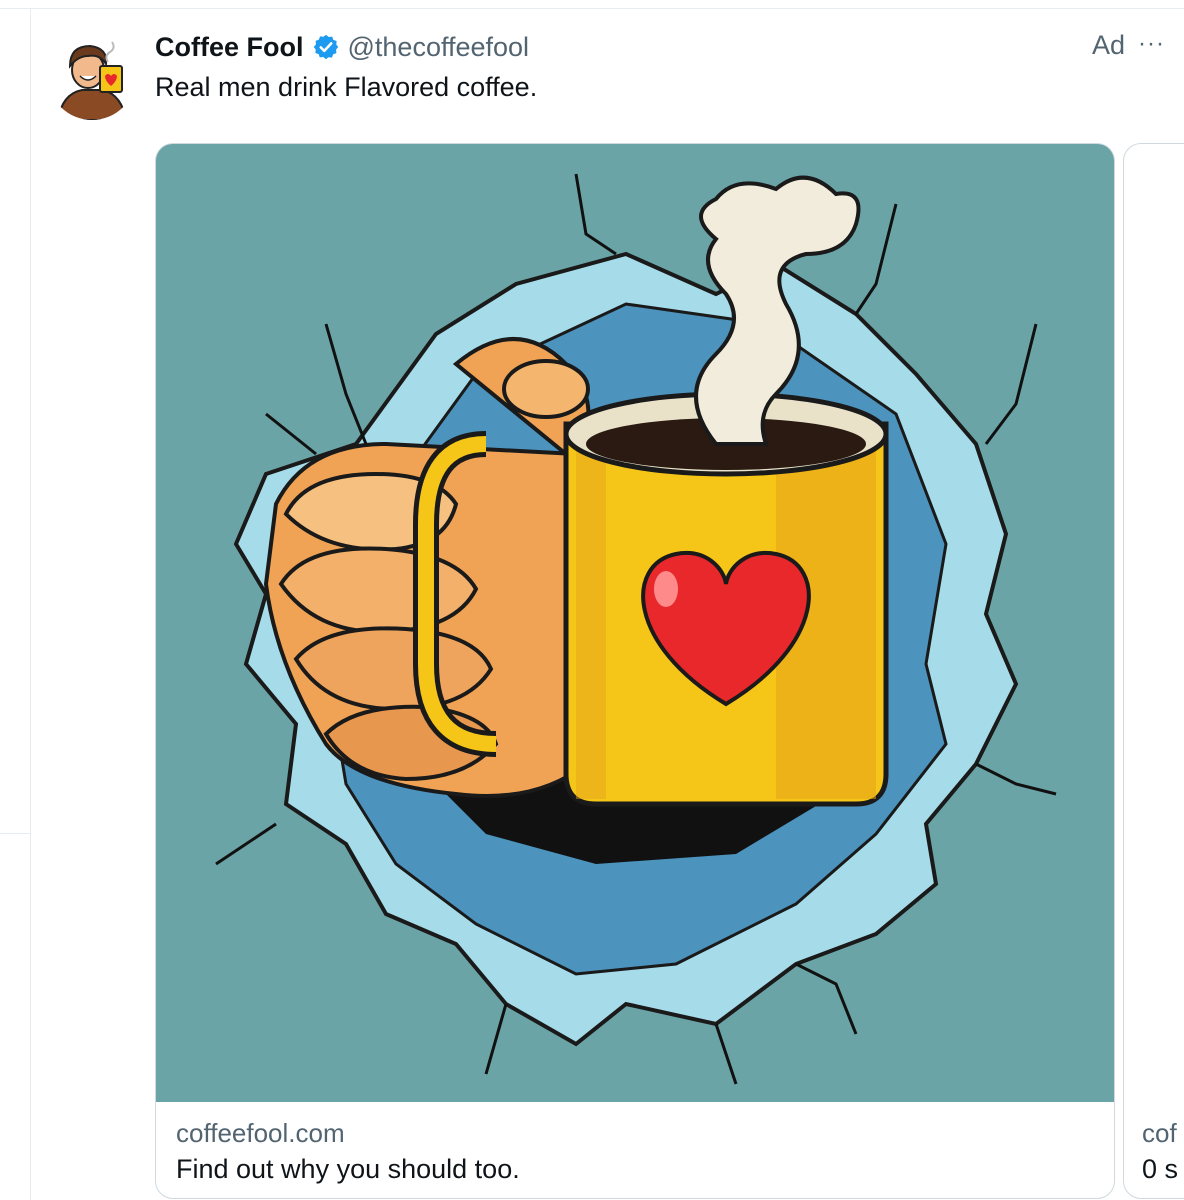 This screenshot has width=1184, height=1200. Describe the element at coordinates (229, 47) in the screenshot. I see `display-name: Coffee Fool` at that location.